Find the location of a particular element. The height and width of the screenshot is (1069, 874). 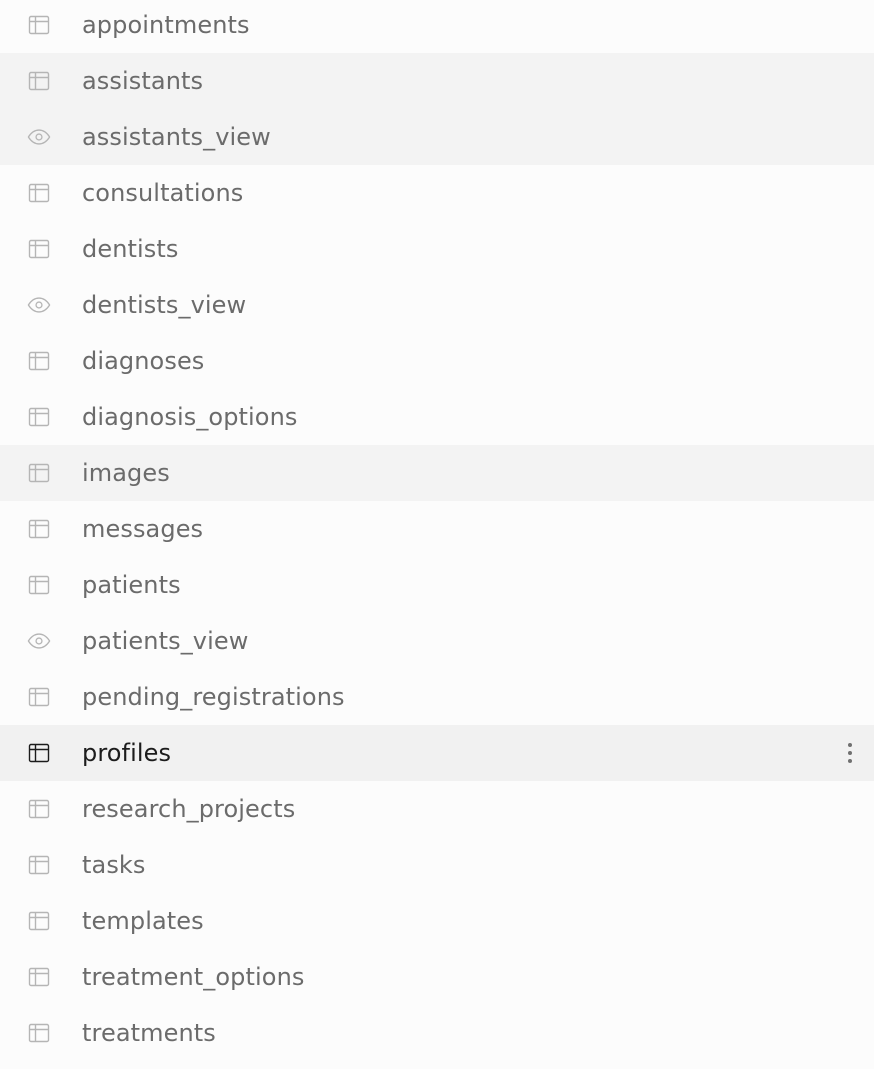

list-item-label: profiles is located at coordinates (127, 753).